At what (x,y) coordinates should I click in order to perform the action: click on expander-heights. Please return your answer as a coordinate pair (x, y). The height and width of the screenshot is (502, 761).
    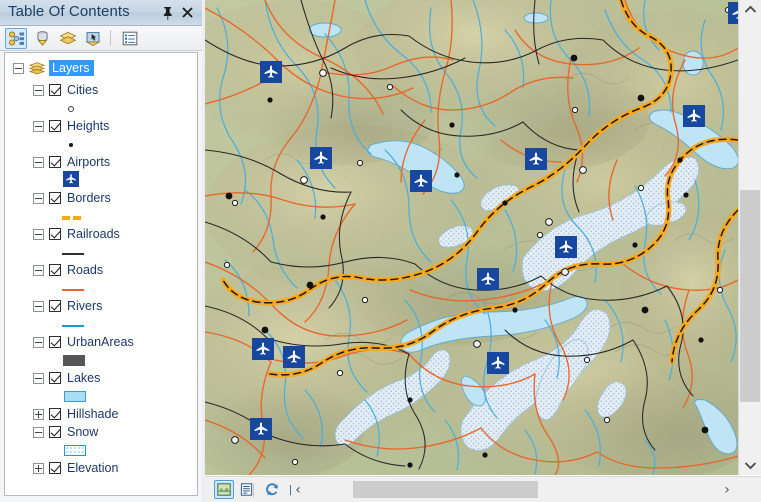
    Looking at the image, I should click on (38, 126).